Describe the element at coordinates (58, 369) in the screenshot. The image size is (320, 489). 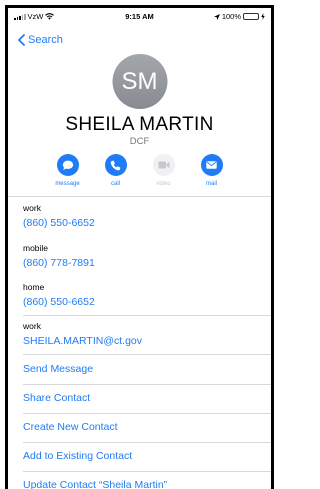
I see `send-message-link: Send Message` at that location.